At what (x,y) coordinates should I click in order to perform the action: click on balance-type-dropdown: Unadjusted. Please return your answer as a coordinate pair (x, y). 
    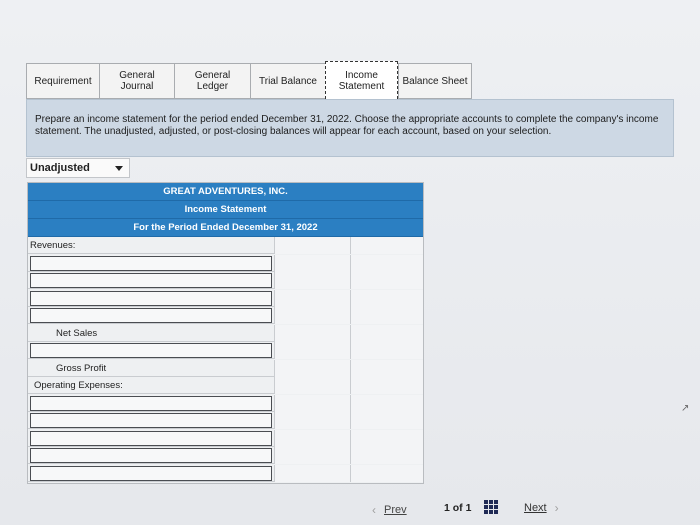
    Looking at the image, I should click on (78, 168).